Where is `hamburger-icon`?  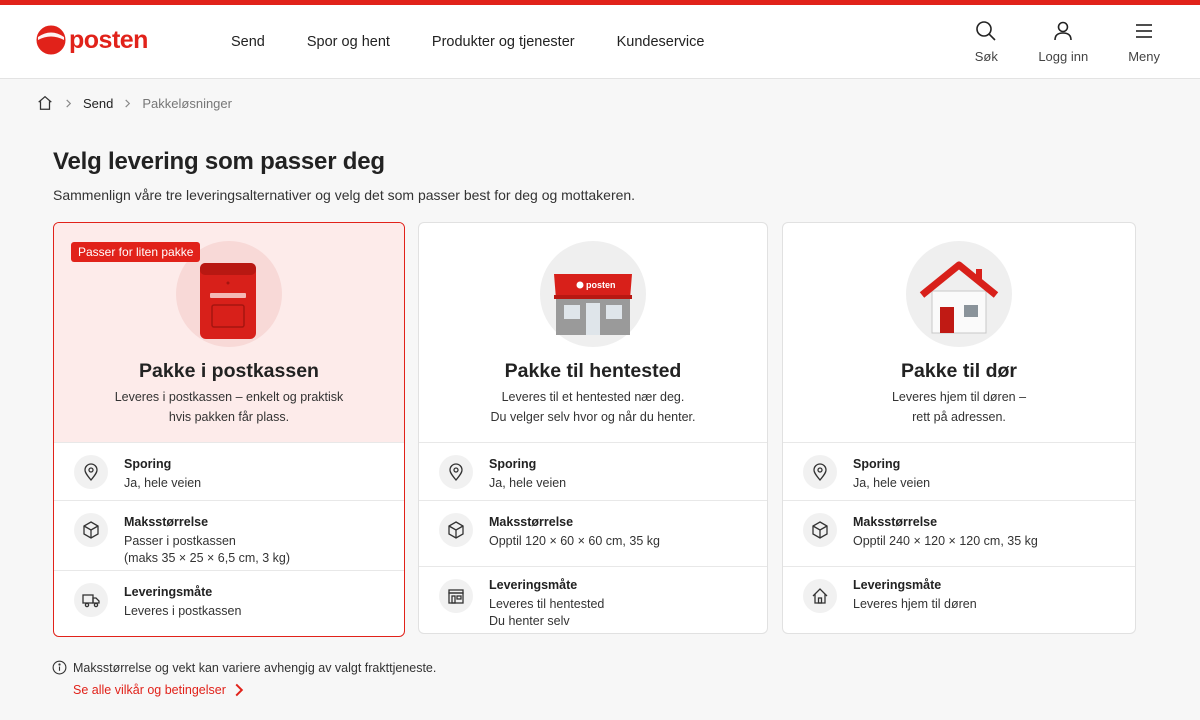 hamburger-icon is located at coordinates (1144, 31).